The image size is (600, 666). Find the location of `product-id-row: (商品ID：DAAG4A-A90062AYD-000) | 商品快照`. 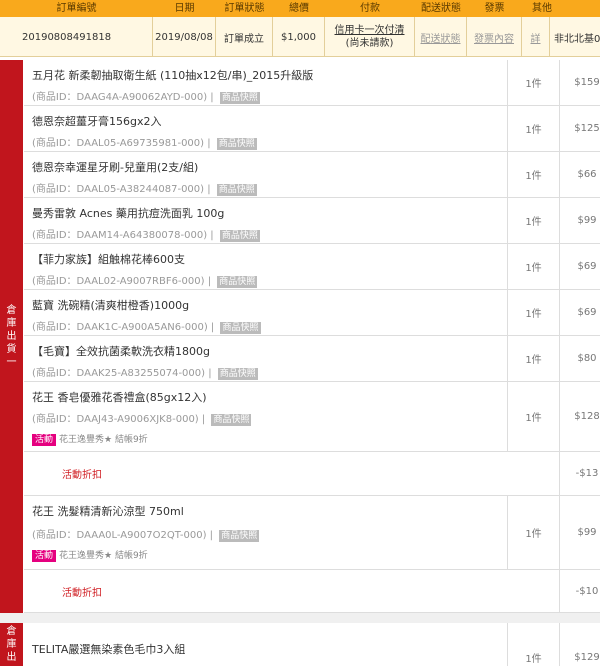

product-id-row: (商品ID：DAAG4A-A90062AYD-000) | 商品快照 is located at coordinates (146, 98).